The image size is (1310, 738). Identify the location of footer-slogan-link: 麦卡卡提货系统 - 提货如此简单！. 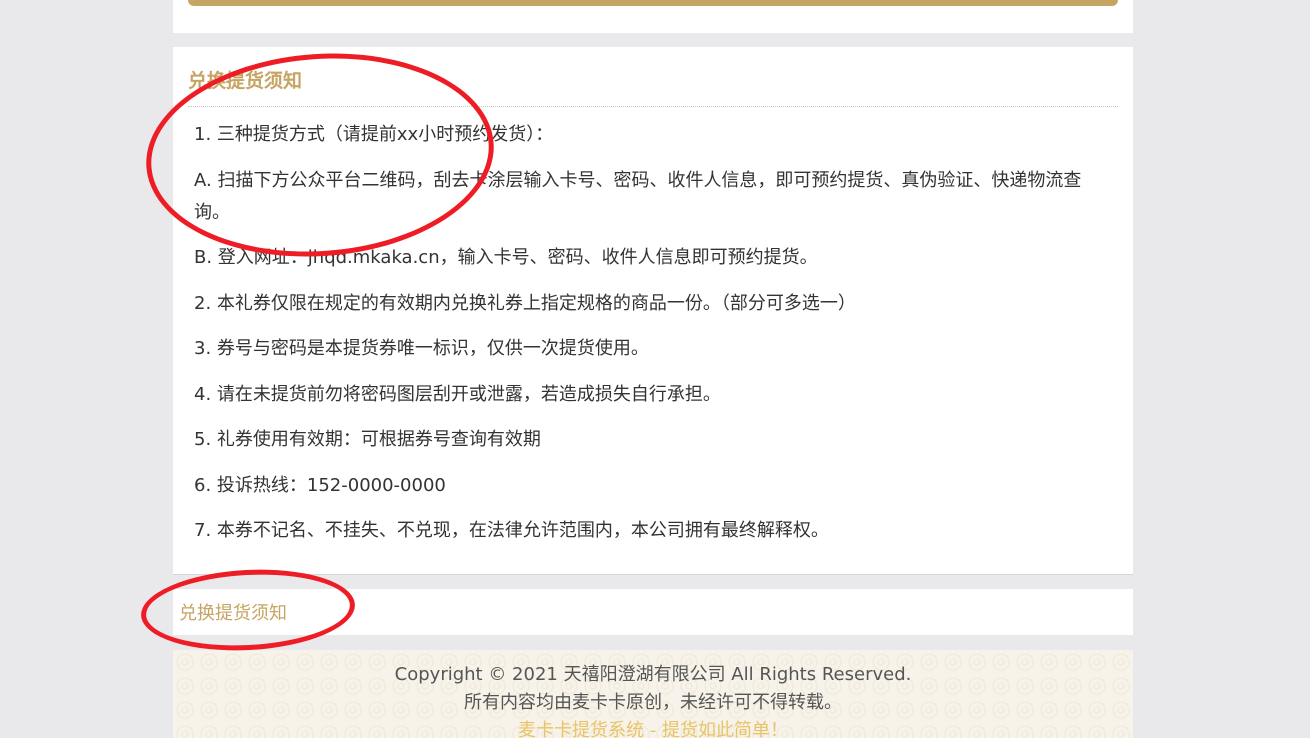
(653, 727).